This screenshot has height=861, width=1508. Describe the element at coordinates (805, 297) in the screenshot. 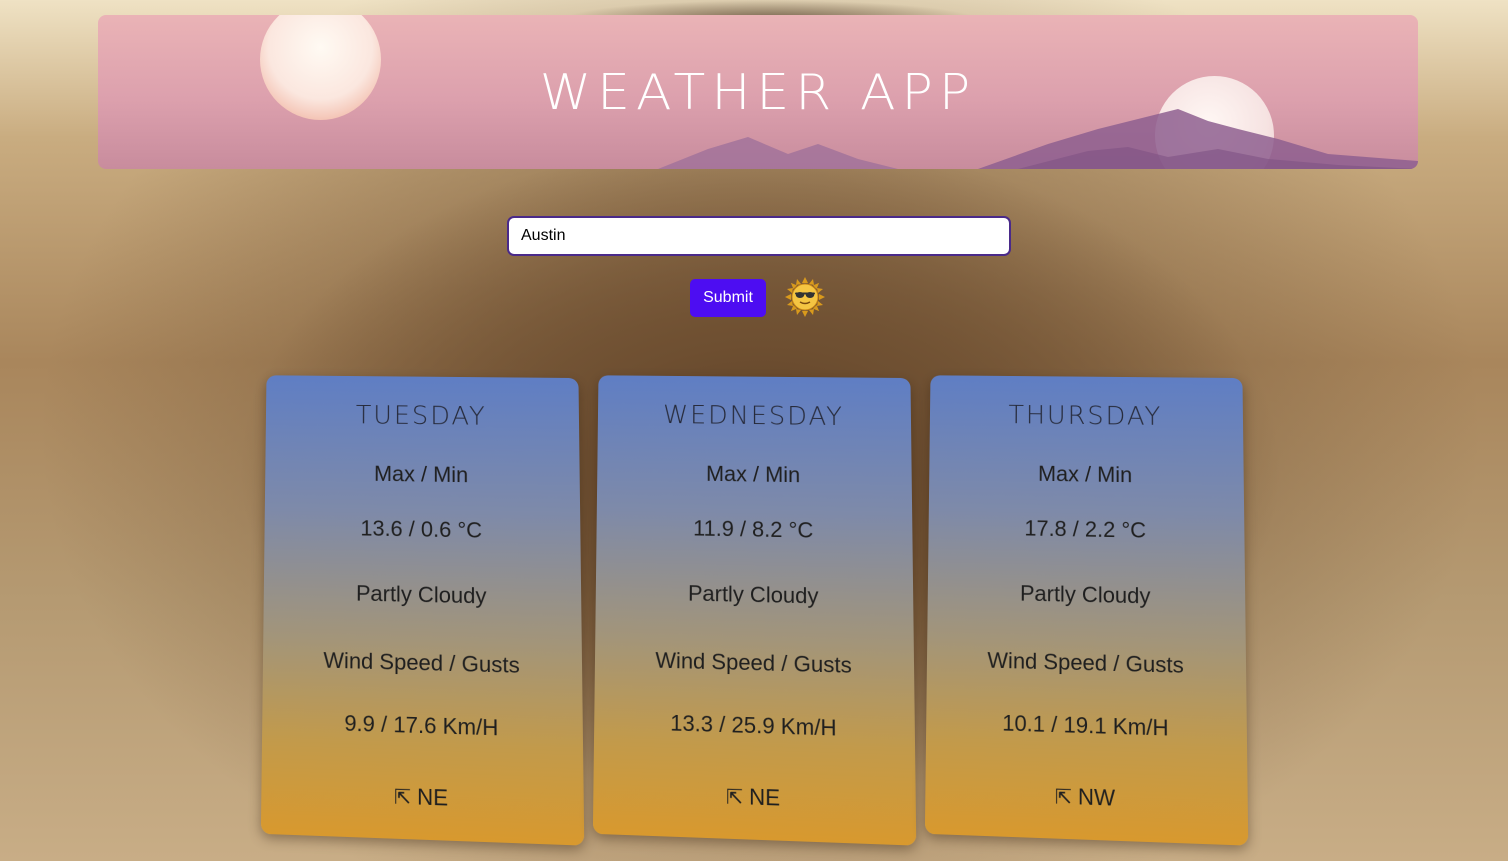

I see `sun-with-sunglasses-icon` at that location.